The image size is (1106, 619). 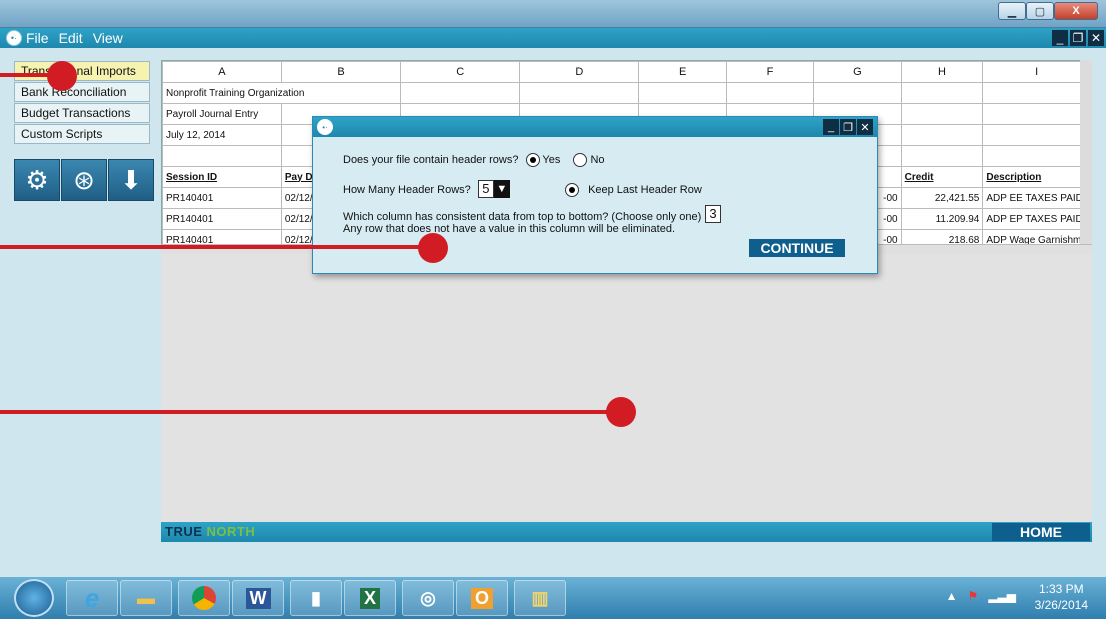 I want to click on radio-no, so click(x=580, y=160).